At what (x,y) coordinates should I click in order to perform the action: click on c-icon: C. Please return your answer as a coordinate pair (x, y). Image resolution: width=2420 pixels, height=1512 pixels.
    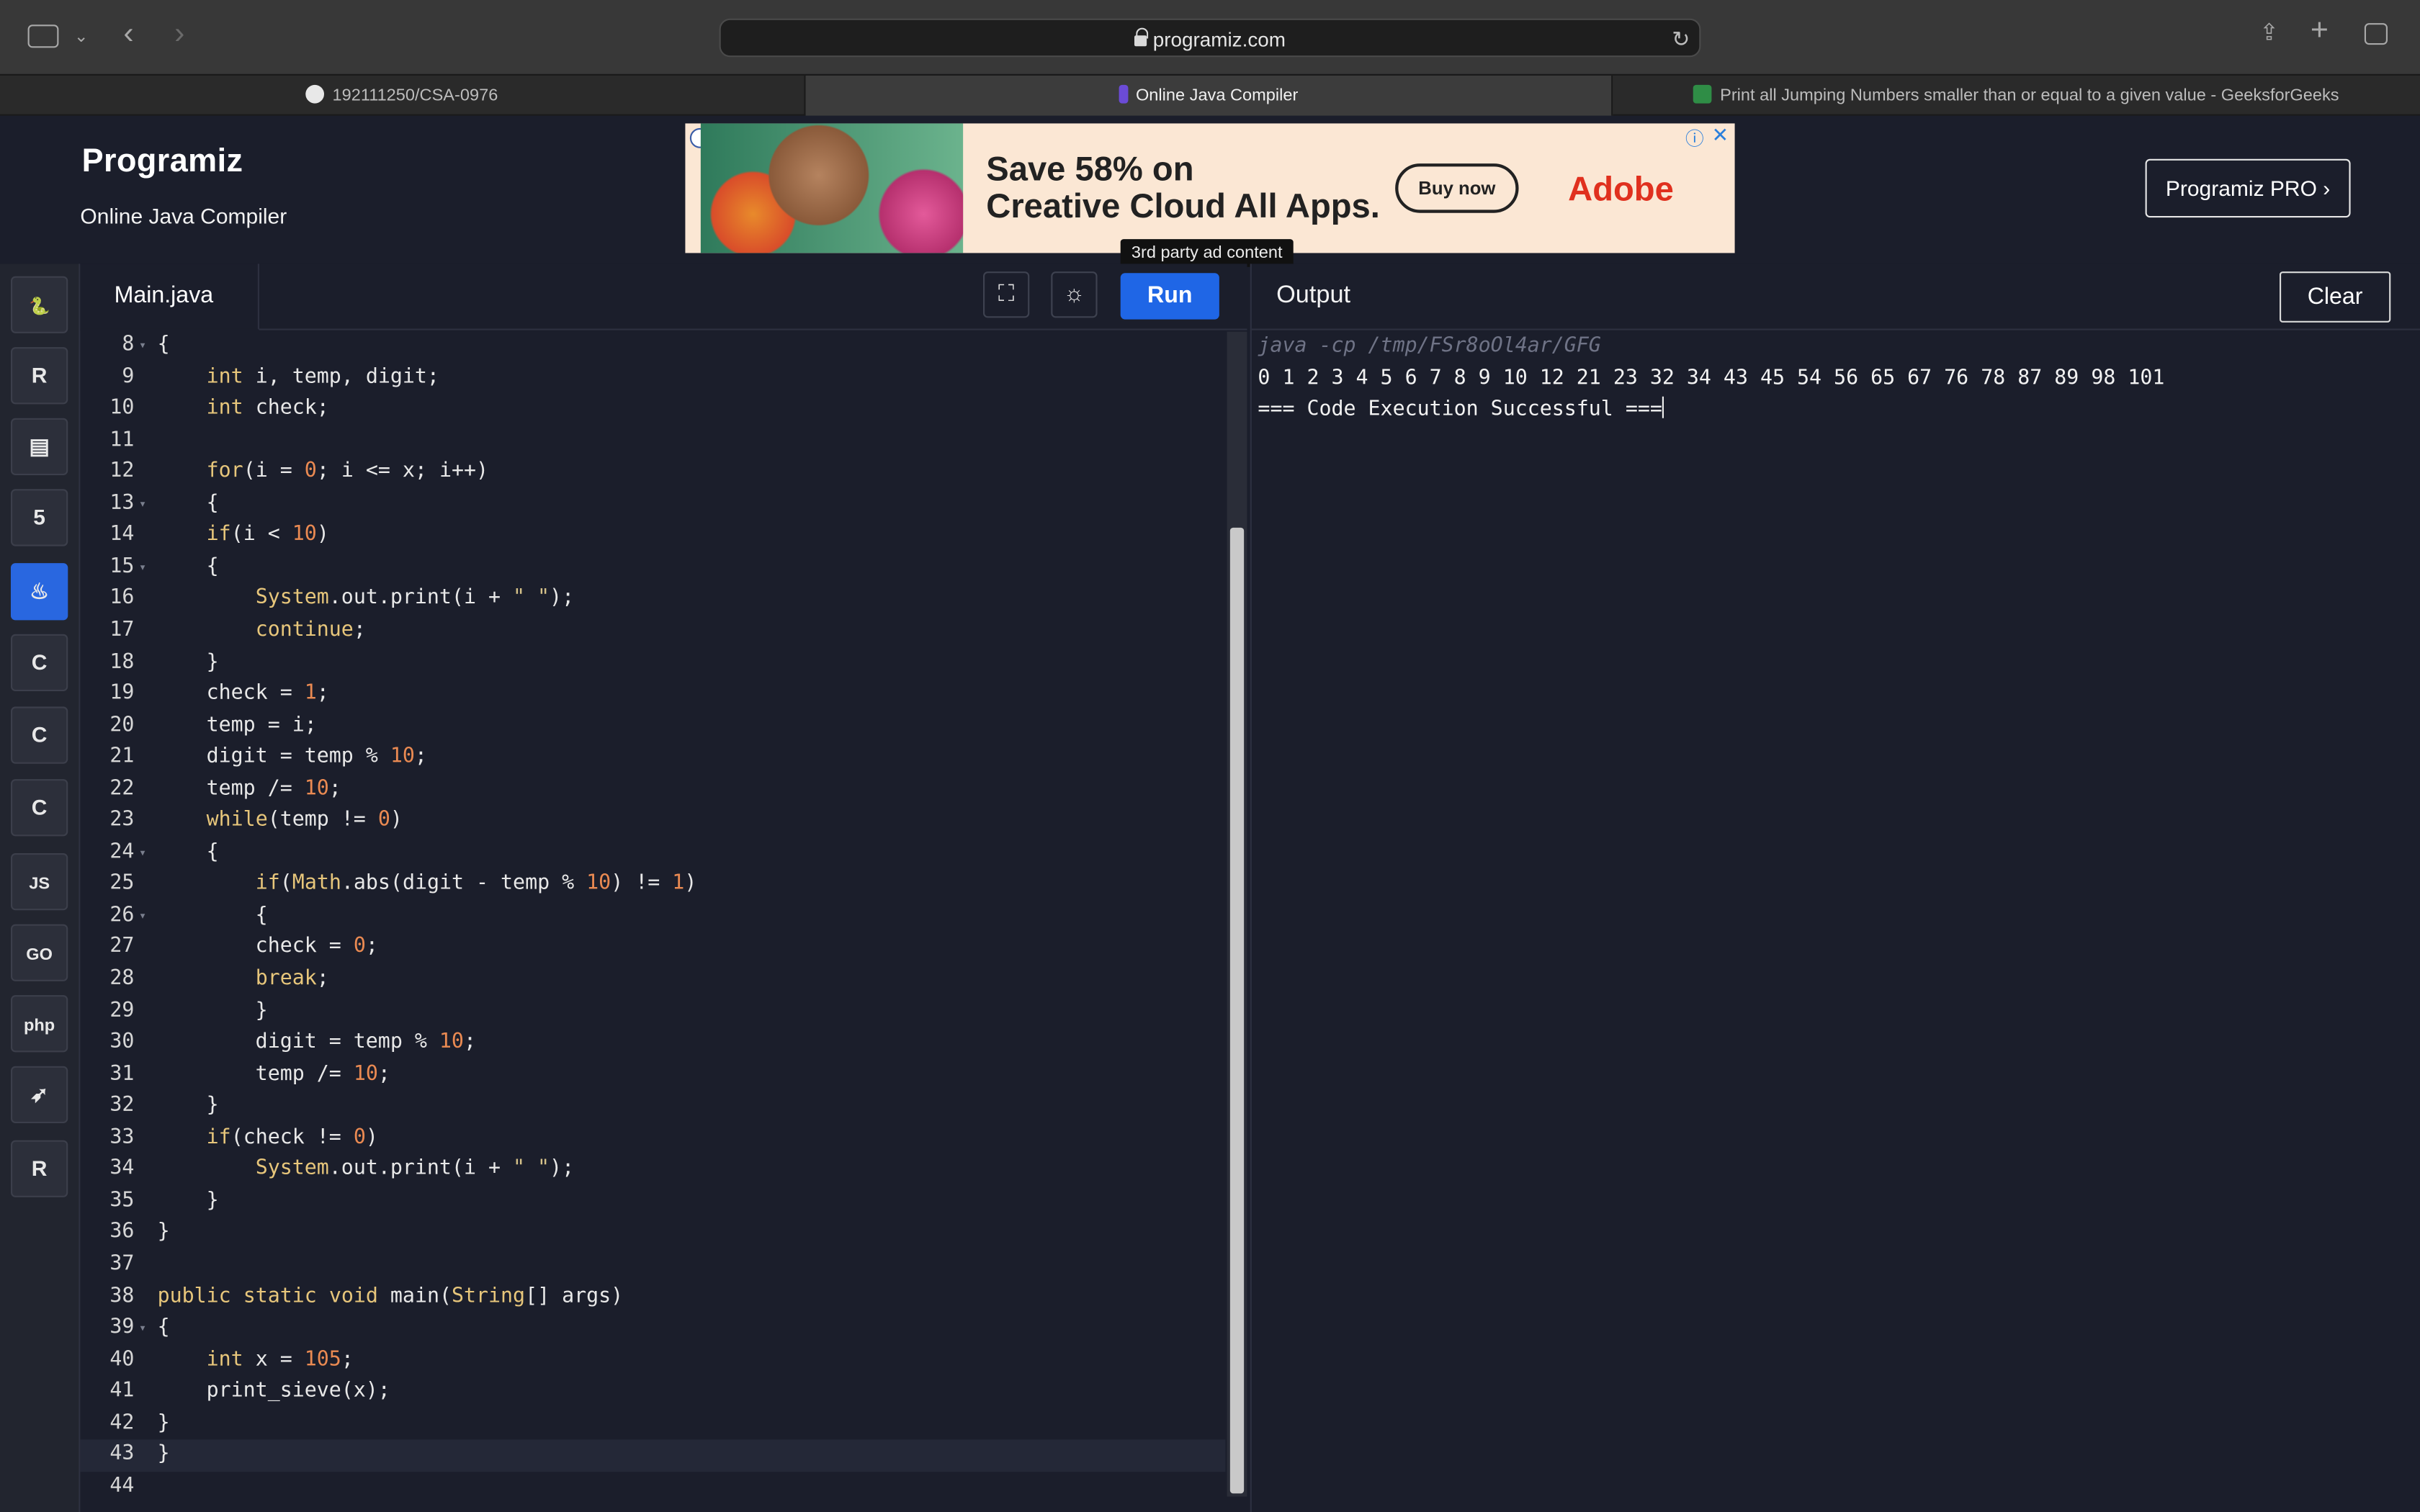
    Looking at the image, I should click on (39, 662).